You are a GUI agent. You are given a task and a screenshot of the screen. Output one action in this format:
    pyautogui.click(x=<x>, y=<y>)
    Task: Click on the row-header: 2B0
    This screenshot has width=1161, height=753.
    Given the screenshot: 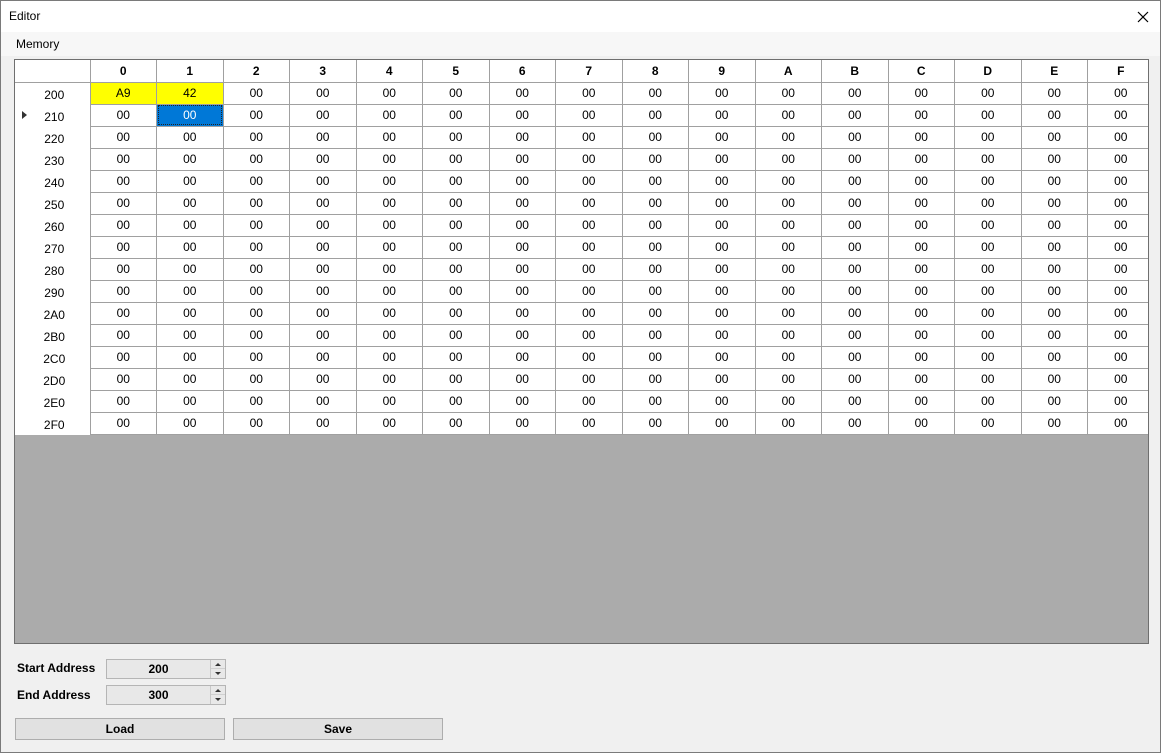 What is the action you would take?
    pyautogui.click(x=53, y=335)
    